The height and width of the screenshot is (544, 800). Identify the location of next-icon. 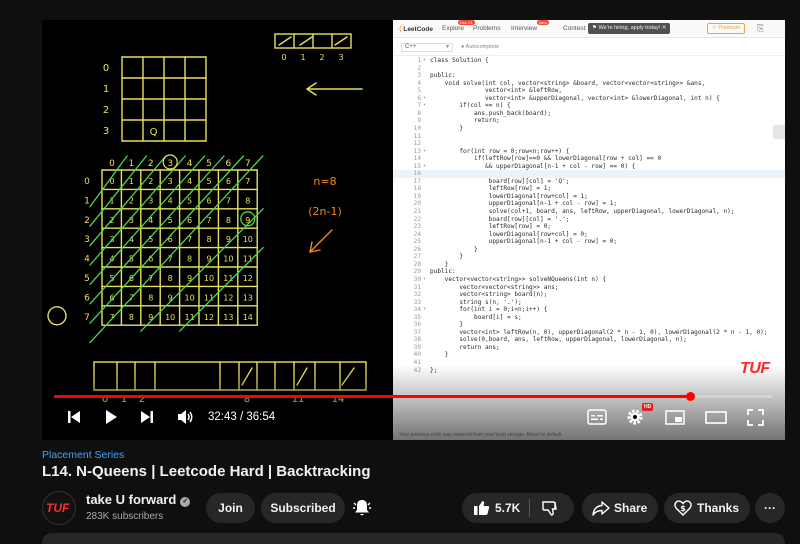
(147, 417).